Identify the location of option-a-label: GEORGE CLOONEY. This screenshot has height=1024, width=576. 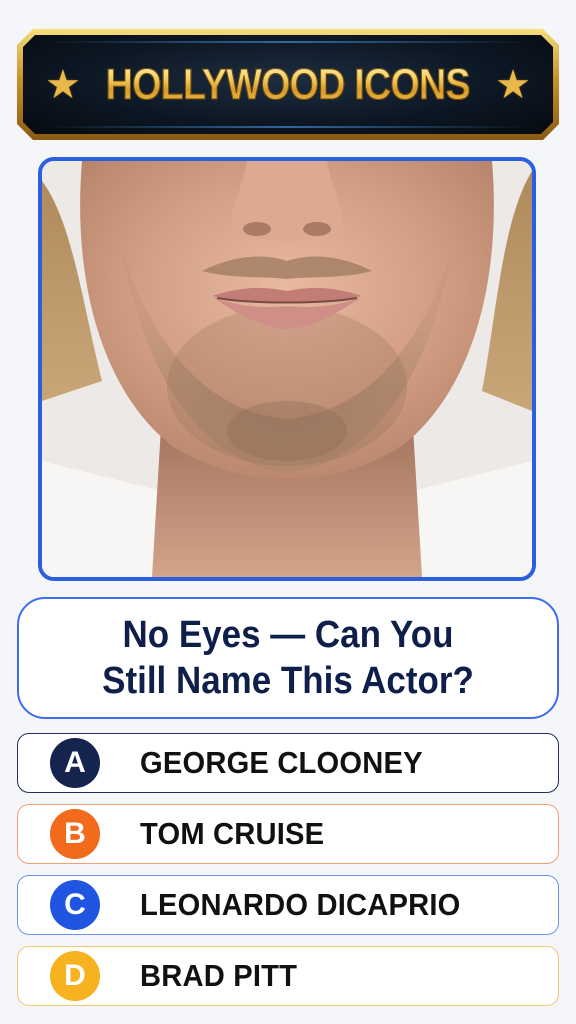
(281, 762).